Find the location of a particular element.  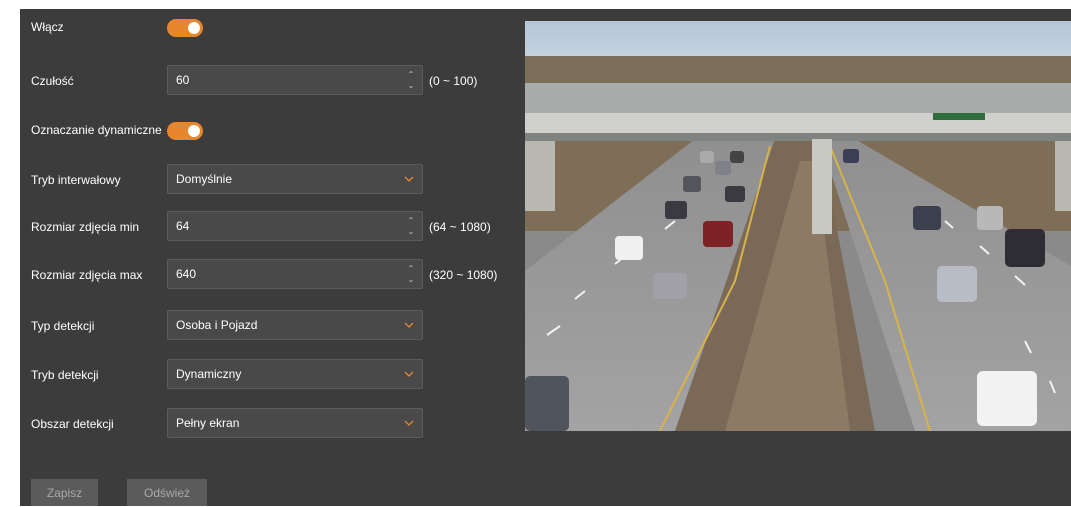

enable-label: Włącz is located at coordinates (47, 27).